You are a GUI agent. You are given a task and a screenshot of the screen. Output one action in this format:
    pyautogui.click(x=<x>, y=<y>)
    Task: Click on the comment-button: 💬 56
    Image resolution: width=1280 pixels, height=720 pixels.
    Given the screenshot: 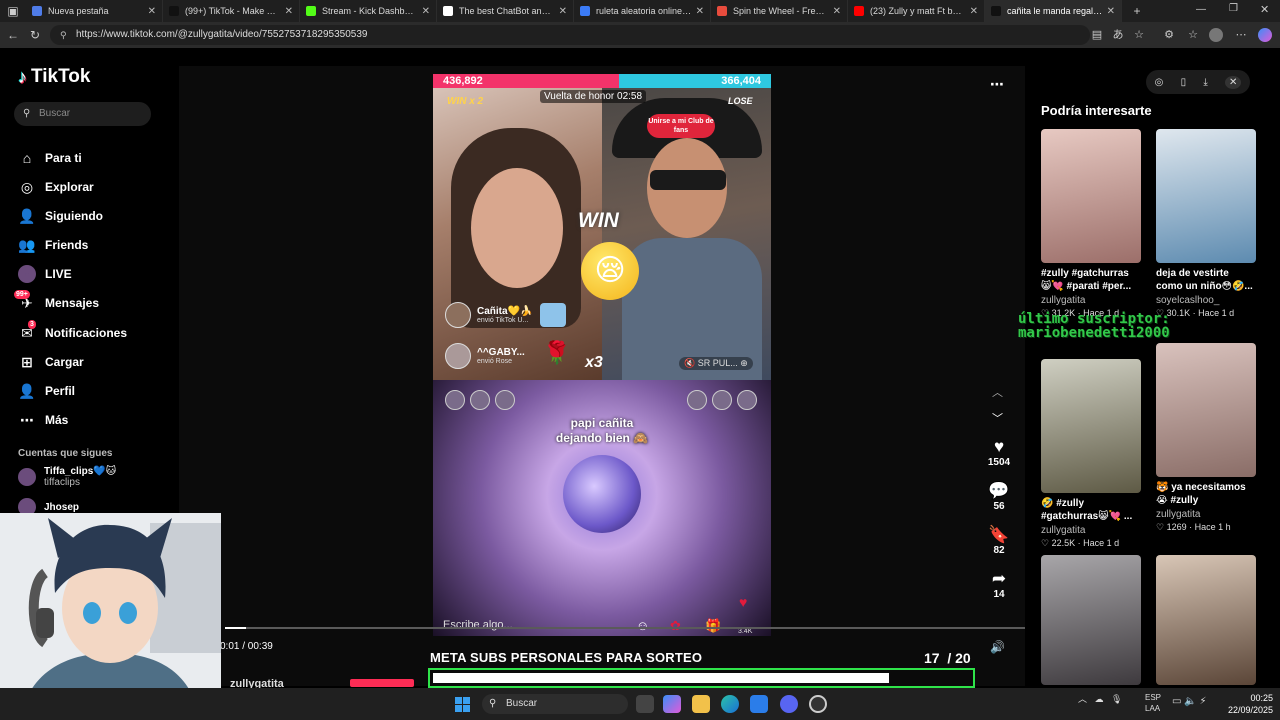 What is the action you would take?
    pyautogui.click(x=999, y=496)
    